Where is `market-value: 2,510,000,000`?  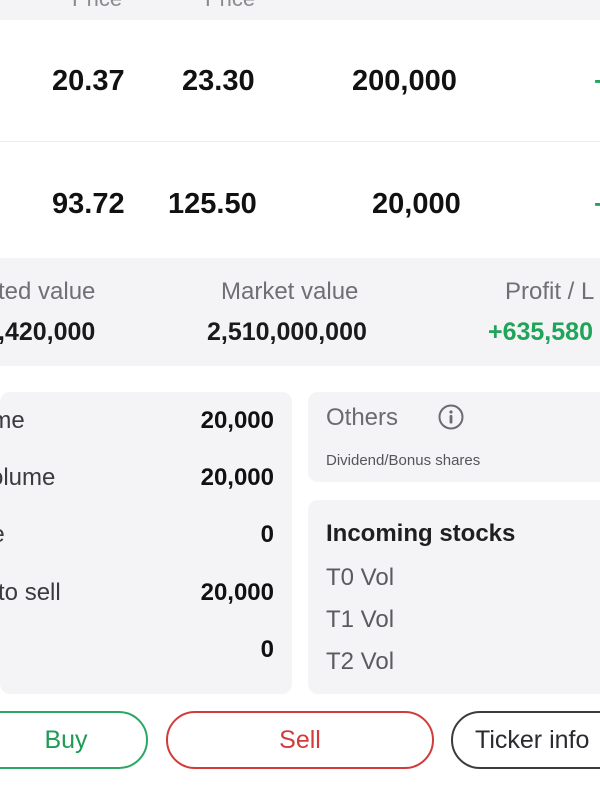
market-value: 2,510,000,000 is located at coordinates (287, 332).